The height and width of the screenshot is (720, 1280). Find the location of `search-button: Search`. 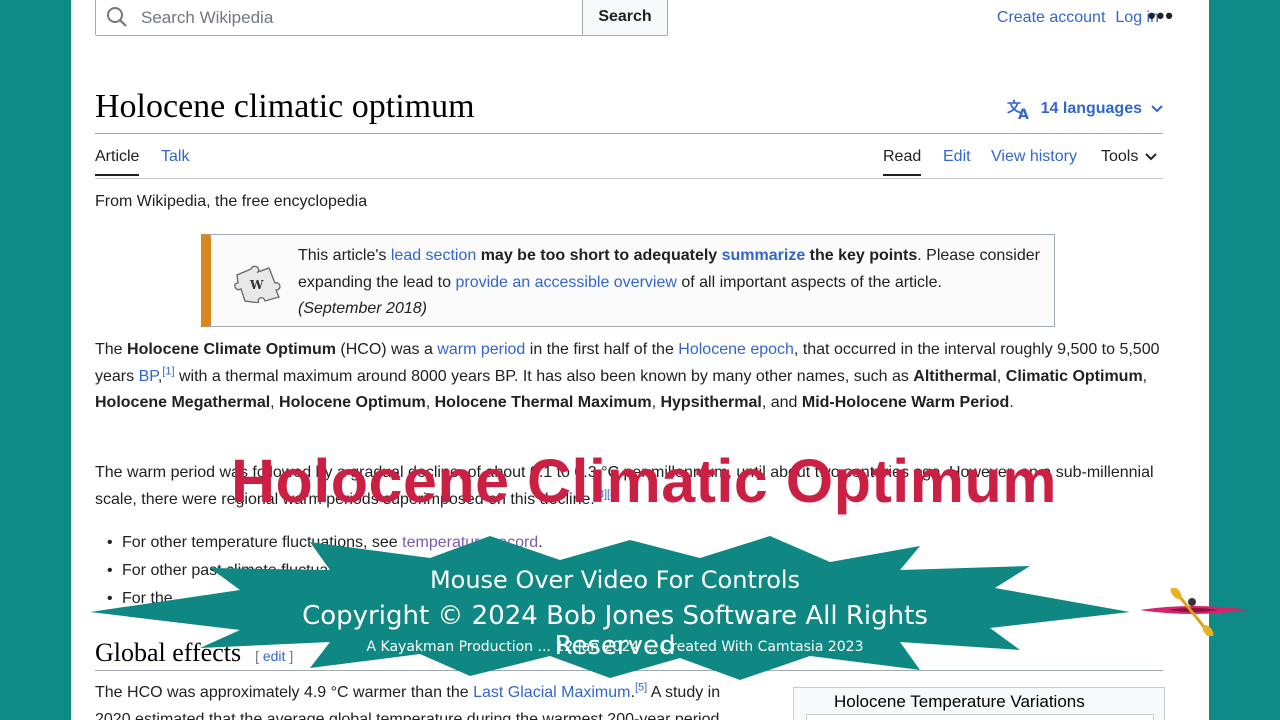

search-button: Search is located at coordinates (625, 18).